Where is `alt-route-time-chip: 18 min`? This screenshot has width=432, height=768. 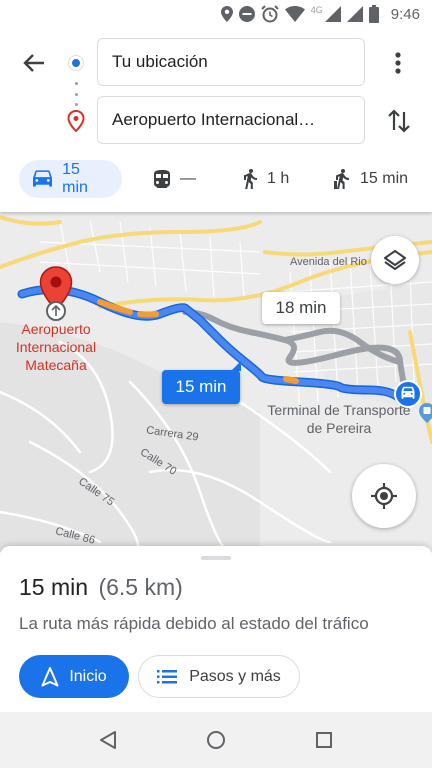 alt-route-time-chip: 18 min is located at coordinates (301, 308).